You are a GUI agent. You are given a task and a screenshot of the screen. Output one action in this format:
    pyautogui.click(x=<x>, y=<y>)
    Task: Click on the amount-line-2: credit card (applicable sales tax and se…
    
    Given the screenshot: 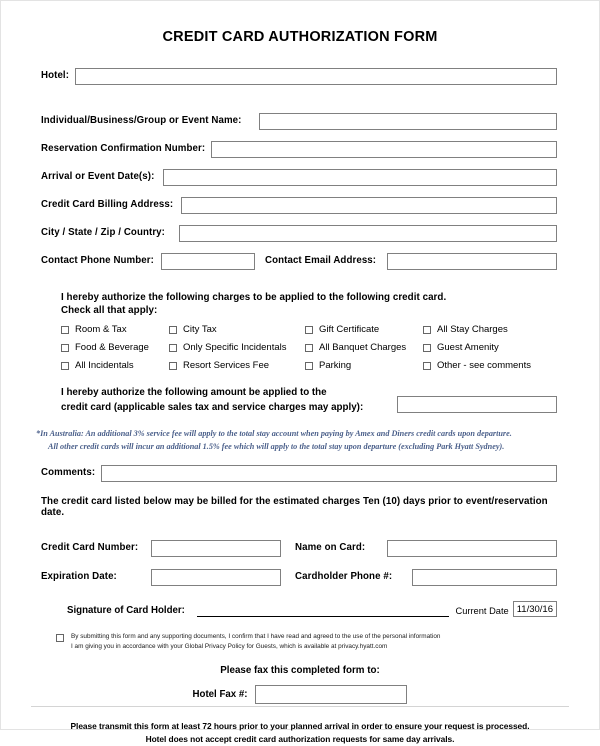 What is the action you would take?
    pyautogui.click(x=212, y=407)
    